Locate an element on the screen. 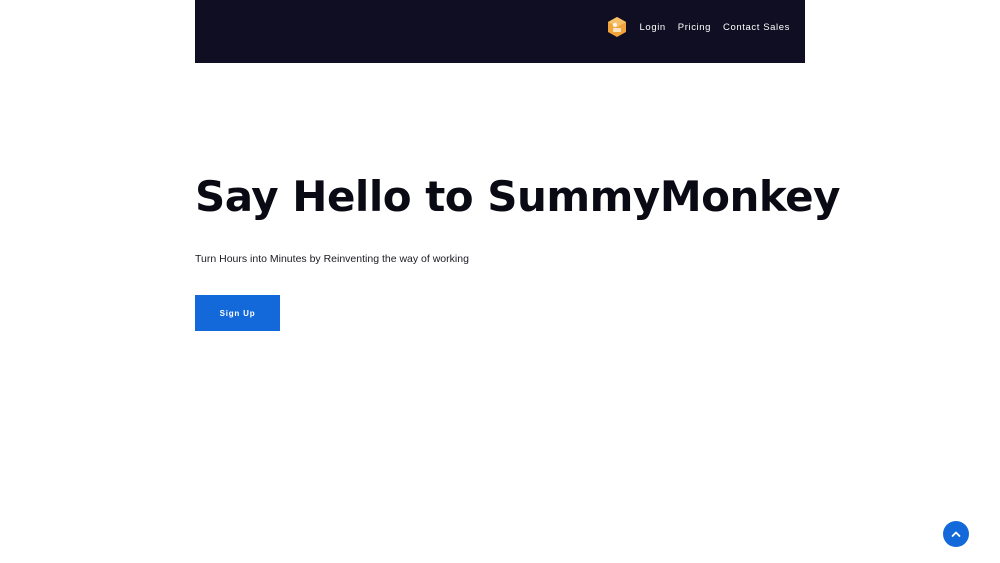 This screenshot has width=1000, height=563. sign-up-button: Sign Up is located at coordinates (237, 313).